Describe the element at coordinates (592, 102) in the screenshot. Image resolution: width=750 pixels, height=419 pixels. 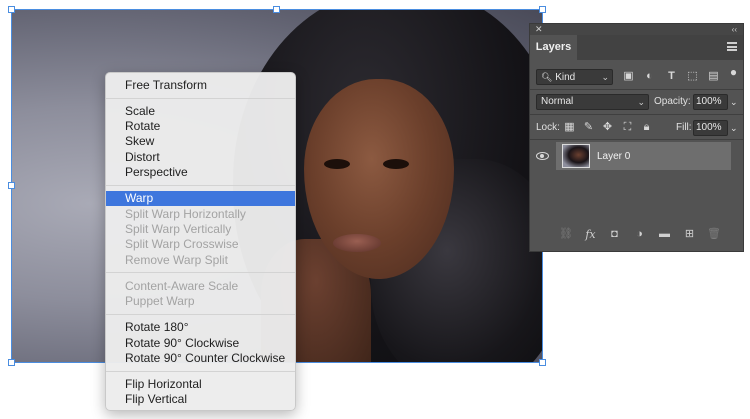
I see `blend-mode-select: Normal ⌄` at that location.